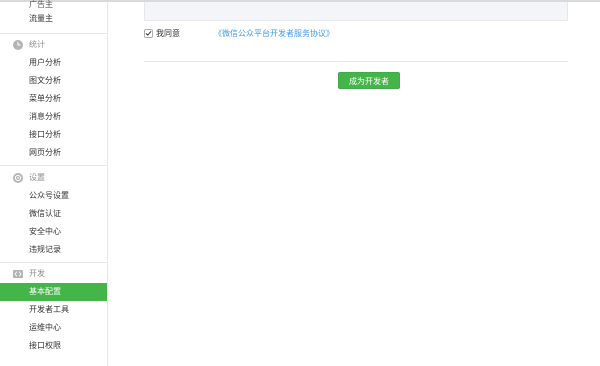 The height and width of the screenshot is (366, 600). I want to click on sidebar-section-settings: 设置, so click(53, 178).